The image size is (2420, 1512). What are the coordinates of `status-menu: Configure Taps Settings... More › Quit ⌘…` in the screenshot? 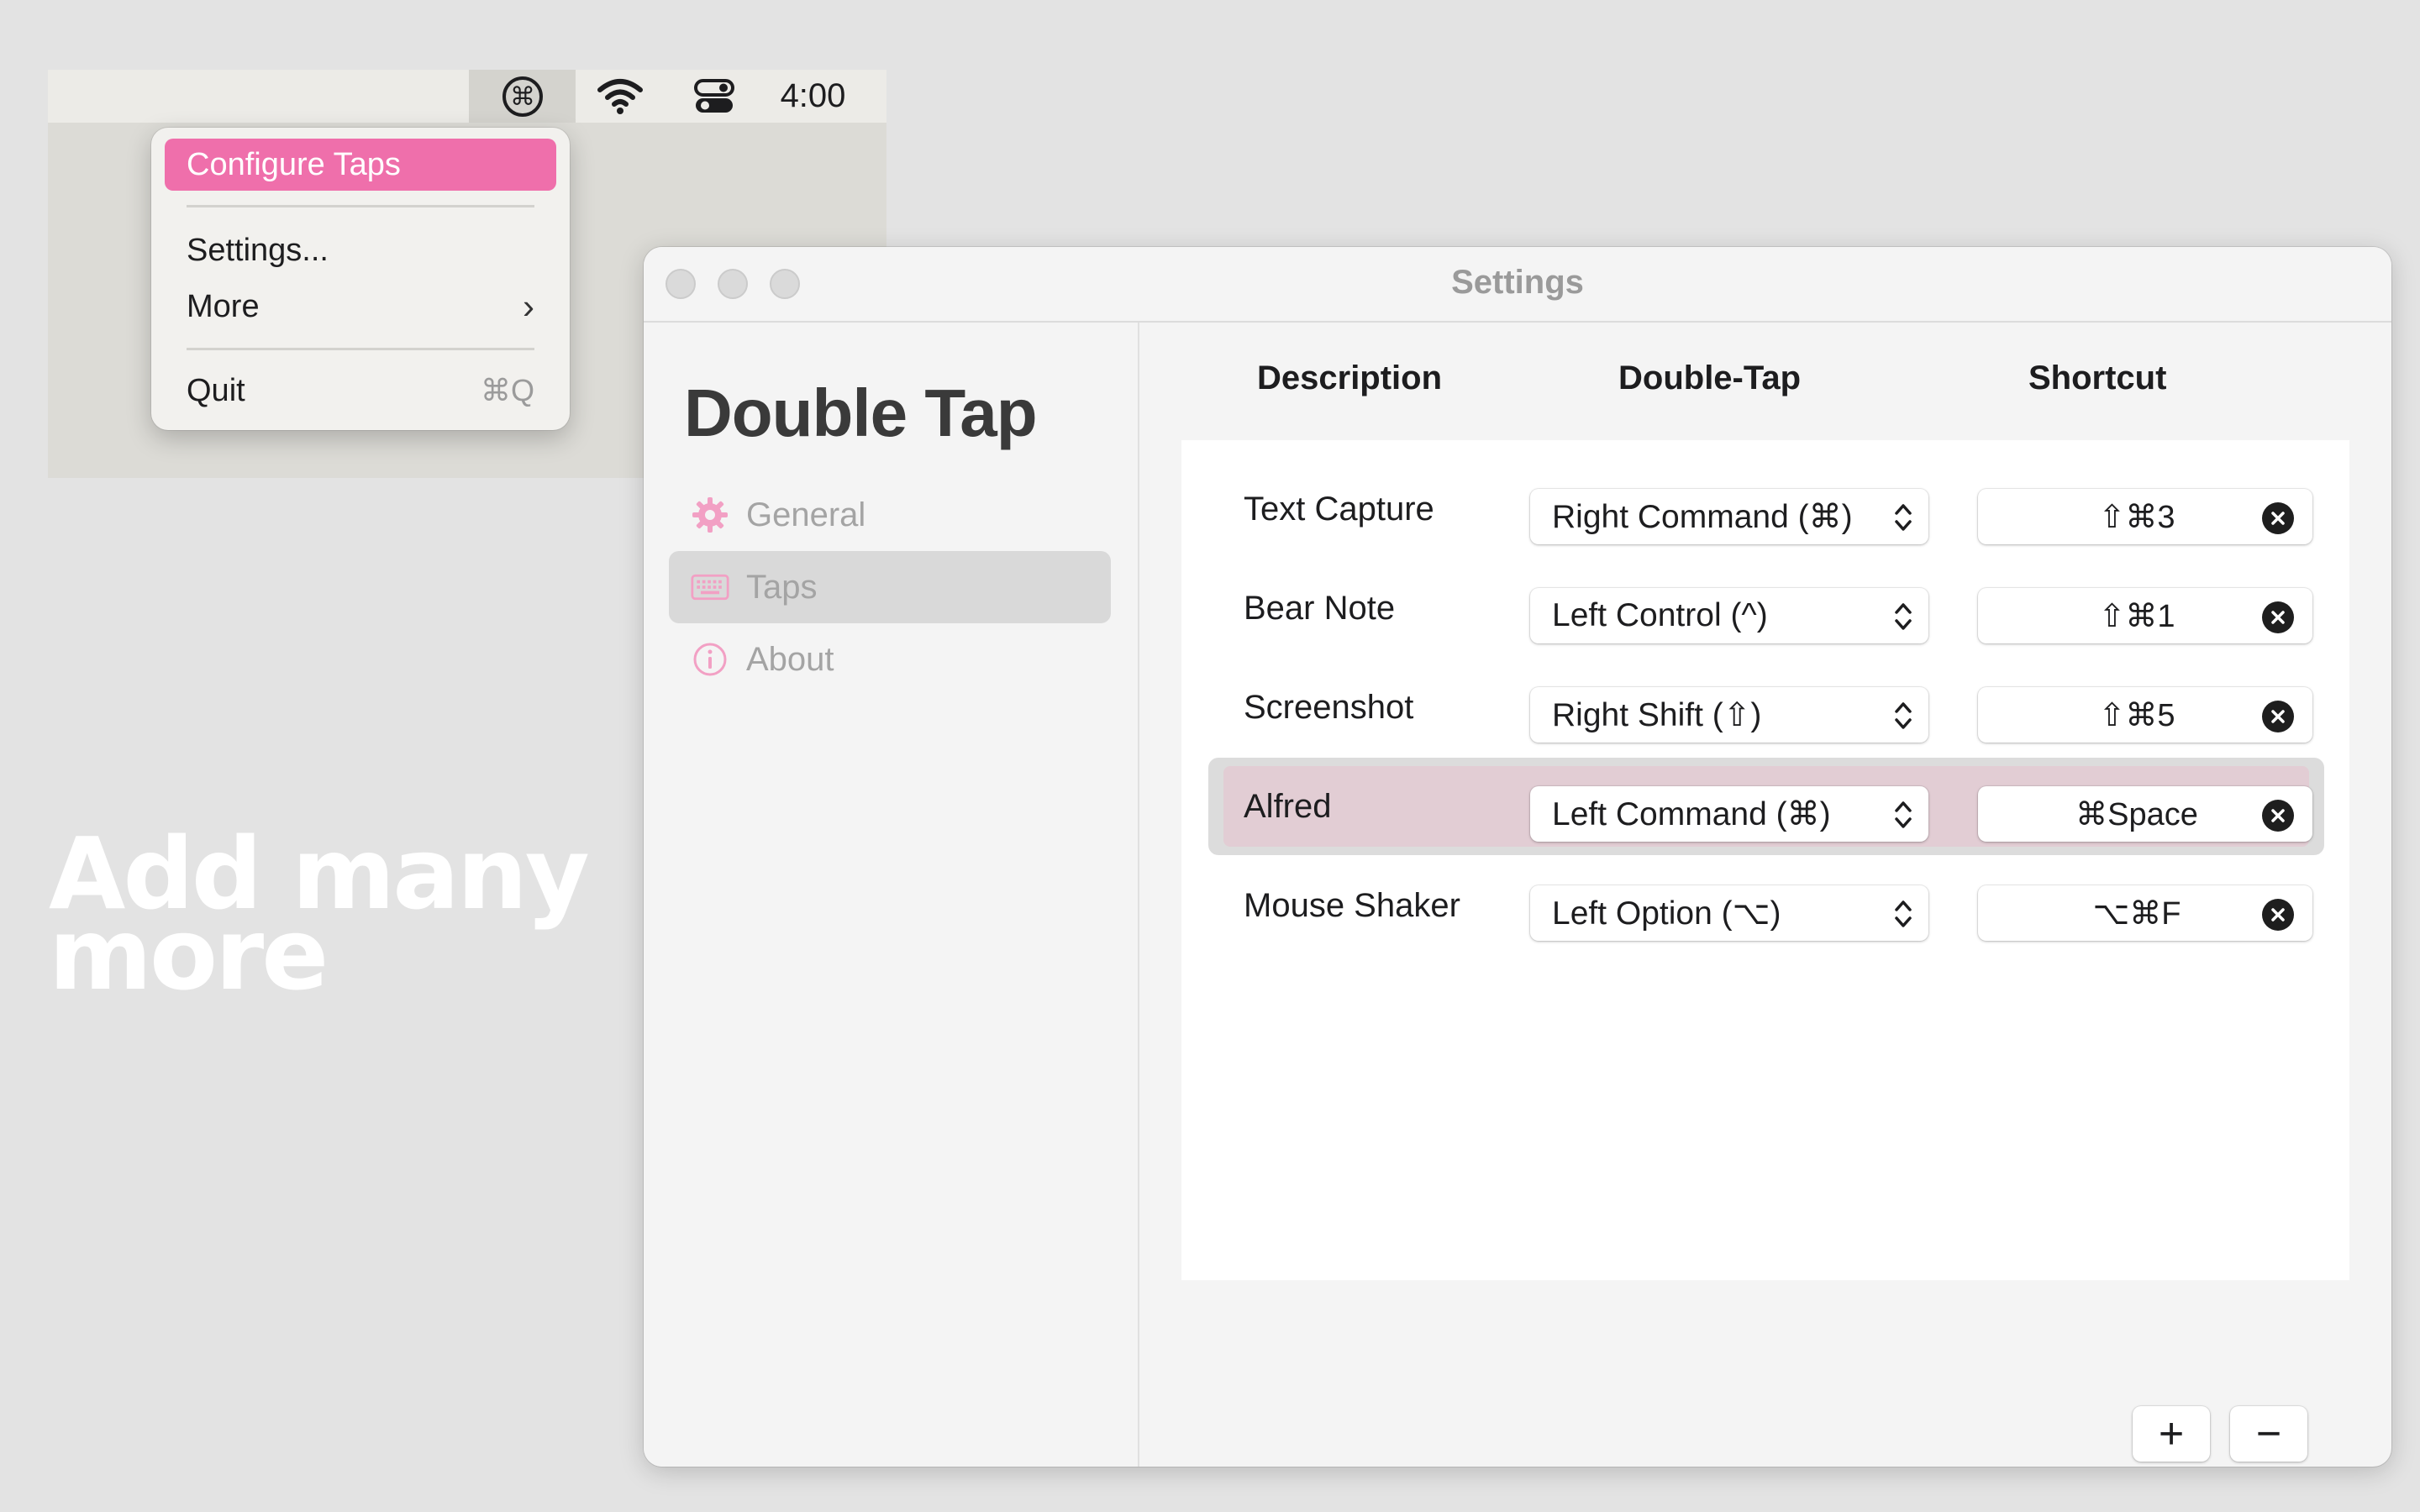 It's located at (360, 279).